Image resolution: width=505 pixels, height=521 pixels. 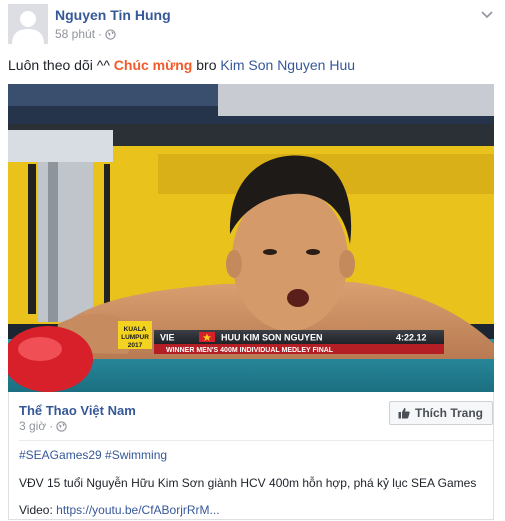 What do you see at coordinates (113, 15) in the screenshot?
I see `author-name: Nguyen Tin Hung` at bounding box center [113, 15].